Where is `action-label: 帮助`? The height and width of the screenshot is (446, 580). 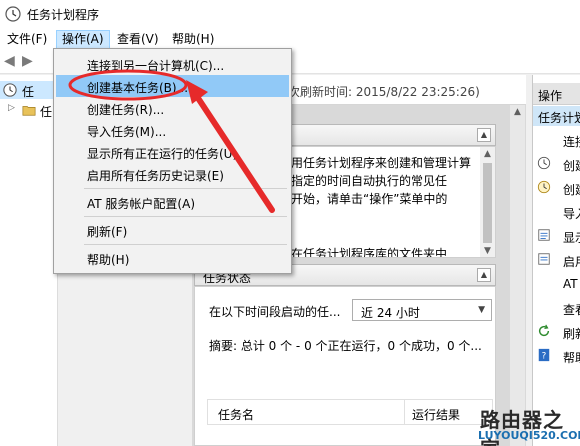
action-label: 帮助 is located at coordinates (571, 358).